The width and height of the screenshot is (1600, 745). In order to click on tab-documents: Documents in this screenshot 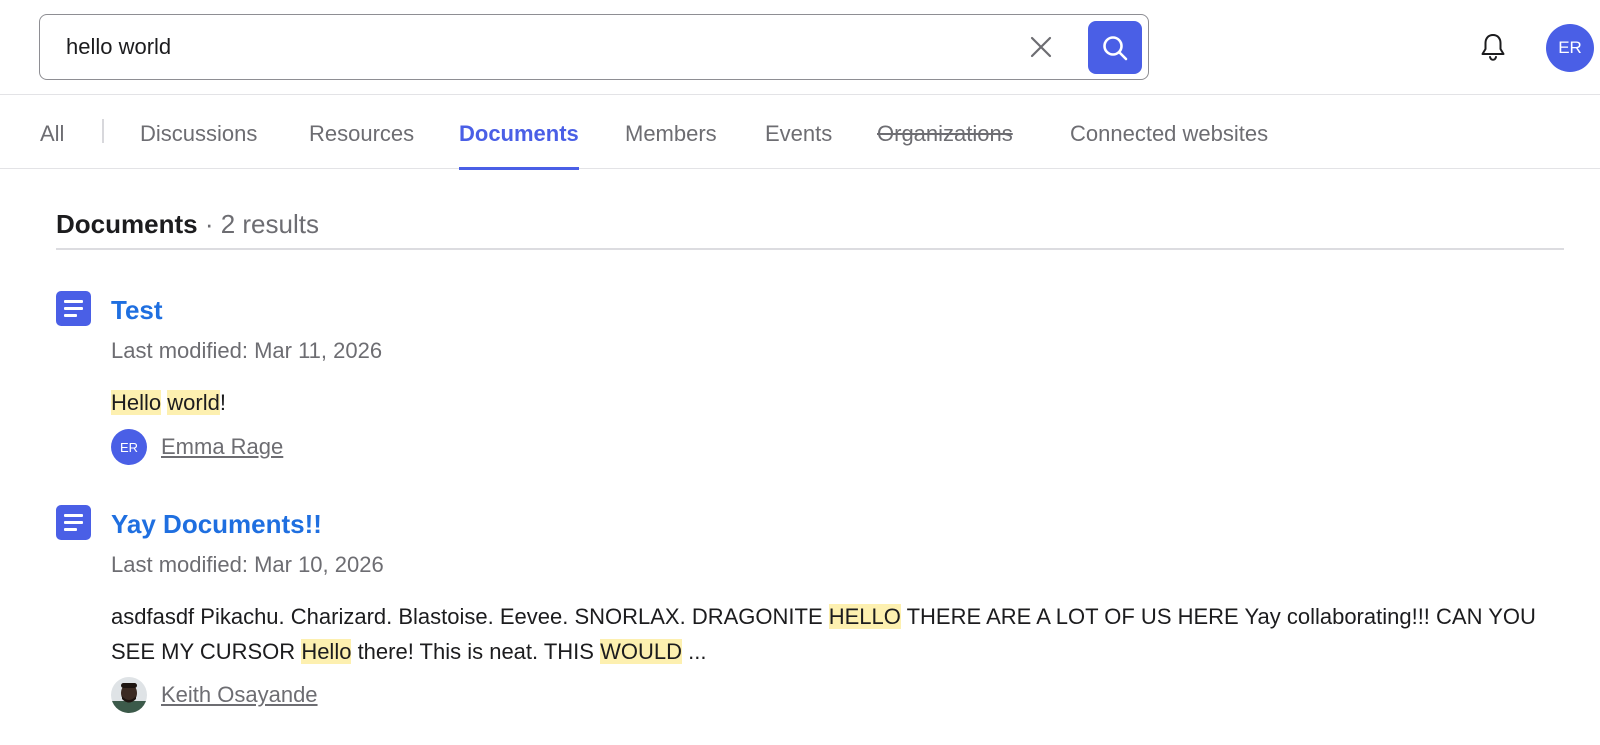, I will do `click(519, 132)`.